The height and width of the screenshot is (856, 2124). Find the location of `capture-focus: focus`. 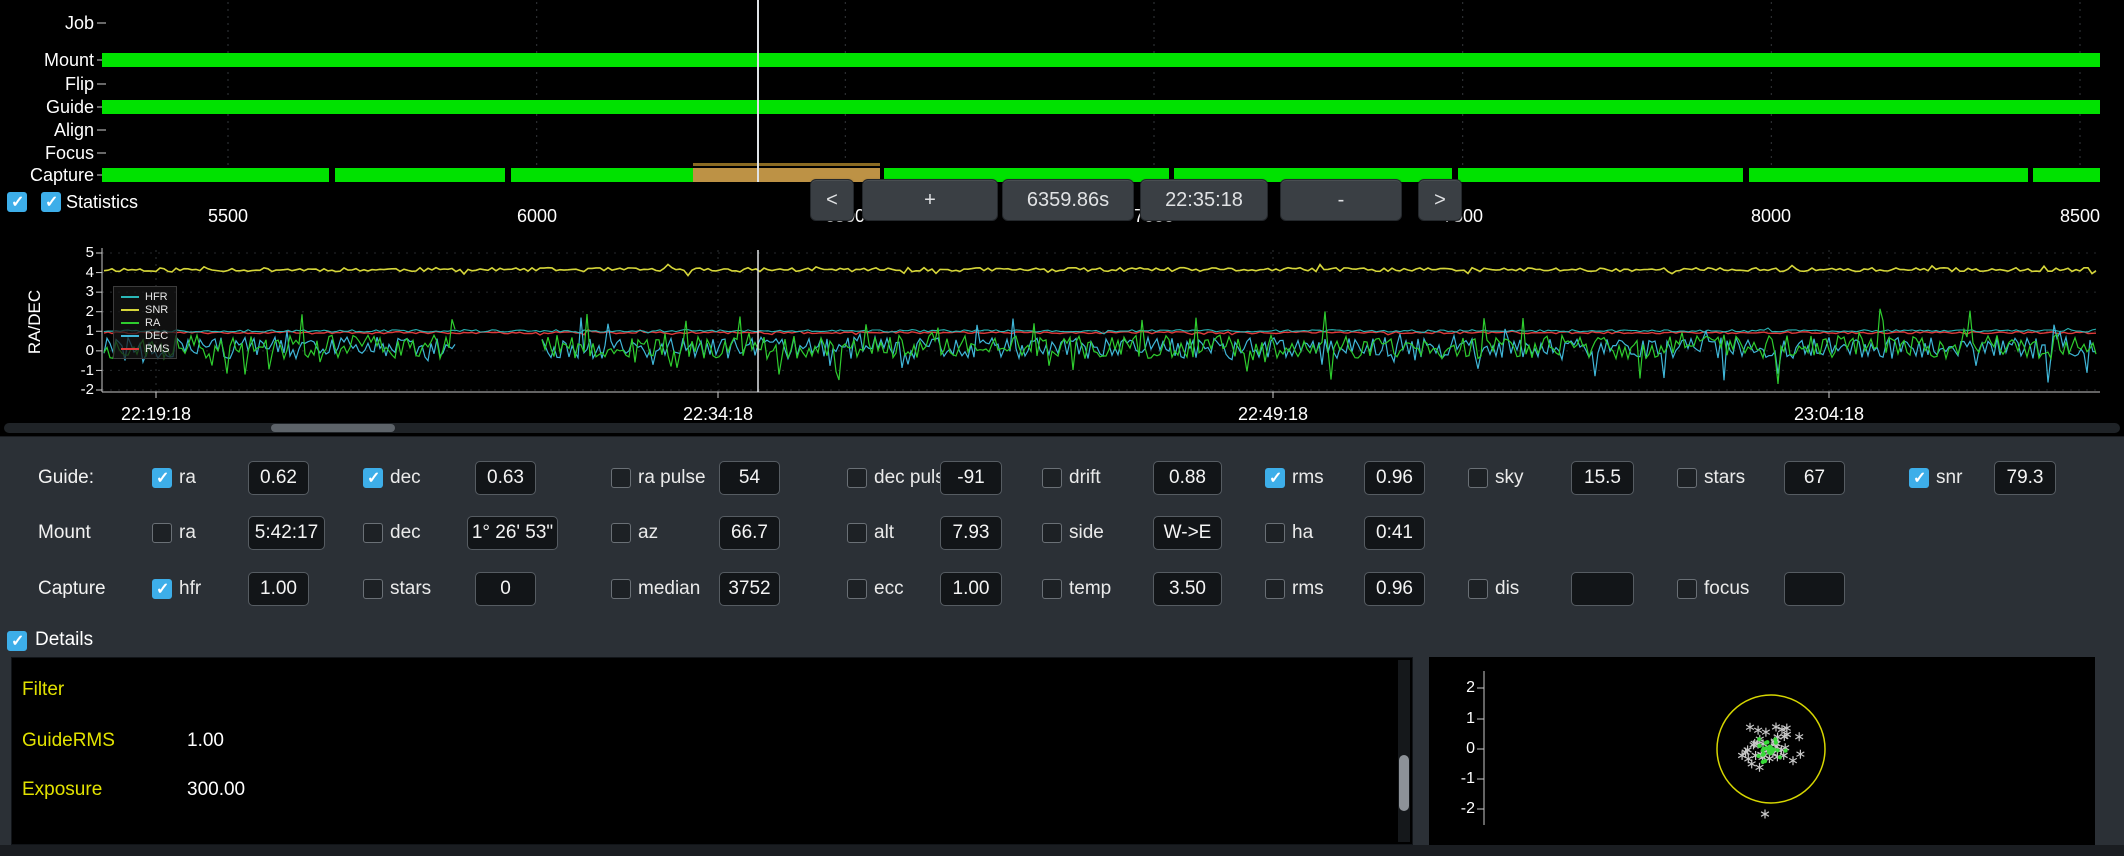

capture-focus: focus is located at coordinates (1761, 589).